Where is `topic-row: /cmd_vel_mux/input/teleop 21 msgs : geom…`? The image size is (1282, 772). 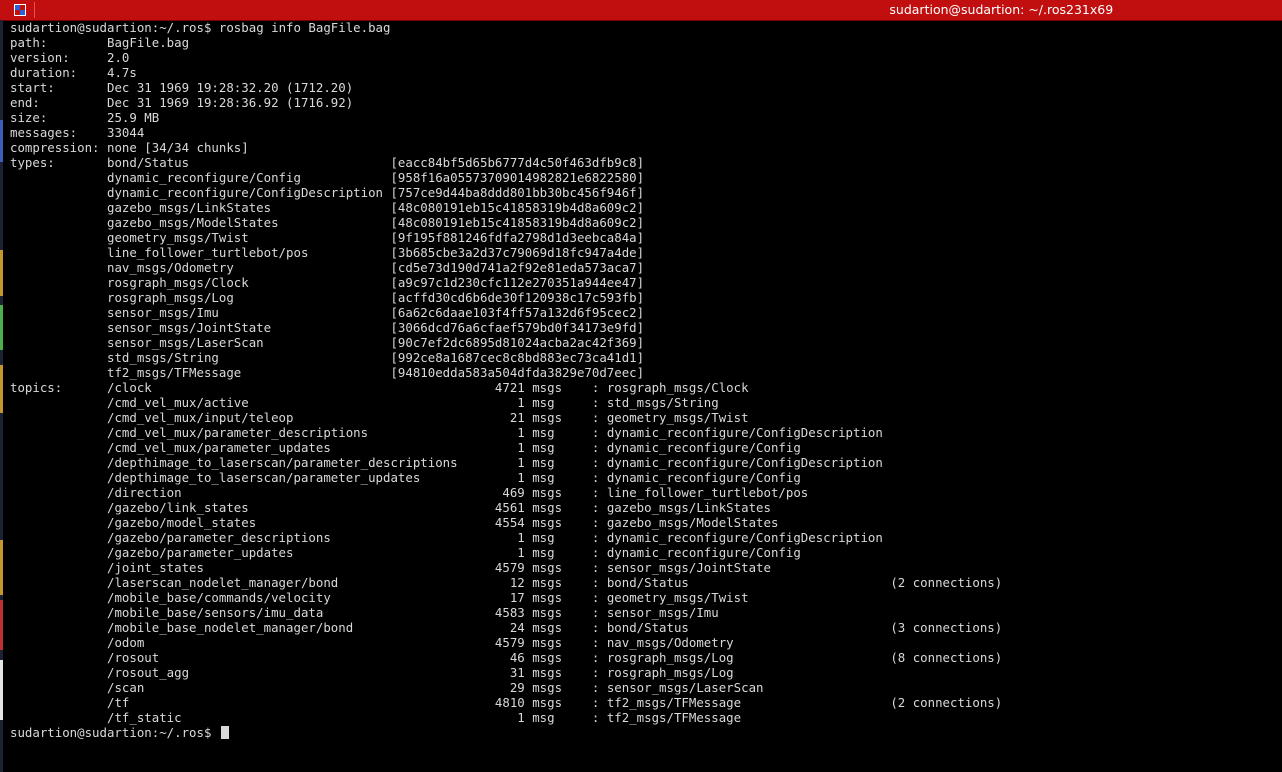 topic-row: /cmd_vel_mux/input/teleop 21 msgs : geom… is located at coordinates (498, 417).